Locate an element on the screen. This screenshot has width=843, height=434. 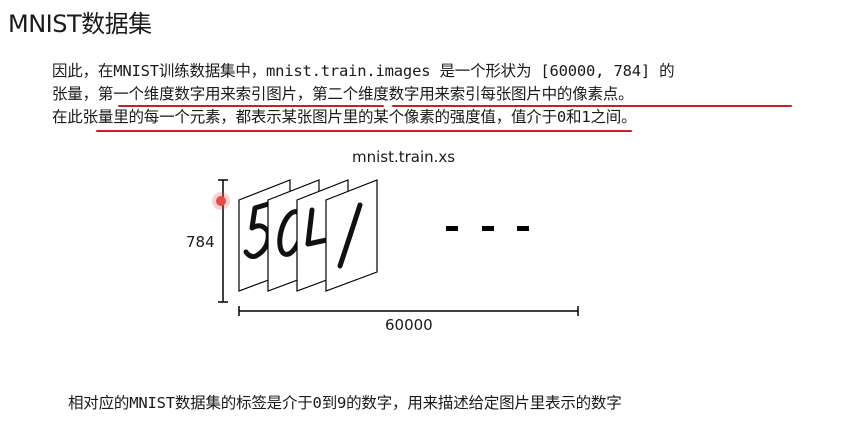
vertical-dimension-label: 784 is located at coordinates (200, 242).